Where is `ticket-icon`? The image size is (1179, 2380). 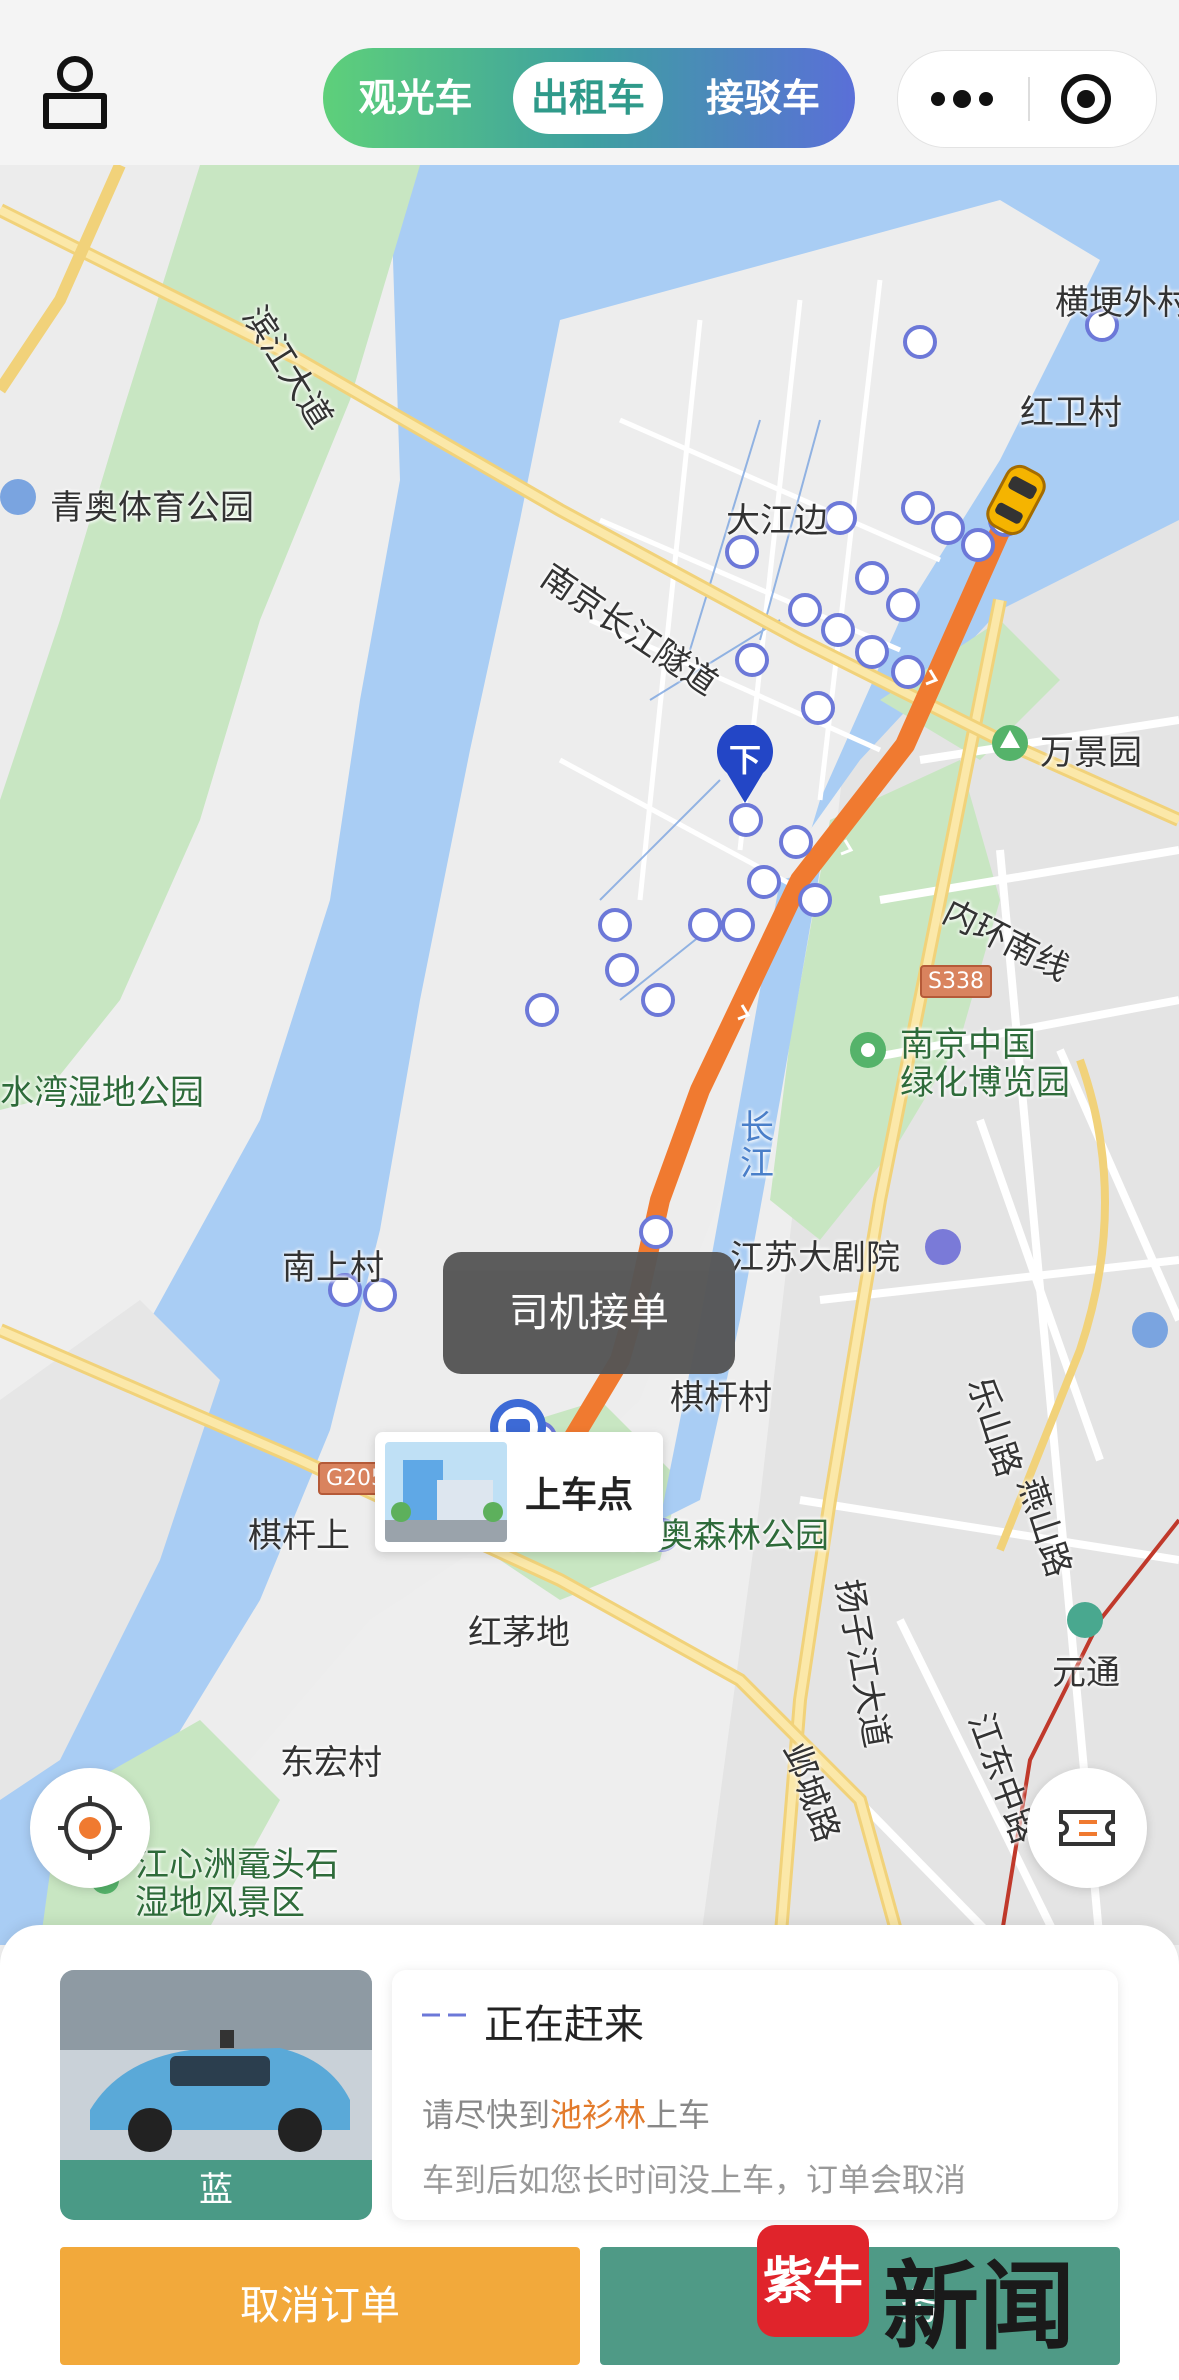
ticket-icon is located at coordinates (1087, 1828).